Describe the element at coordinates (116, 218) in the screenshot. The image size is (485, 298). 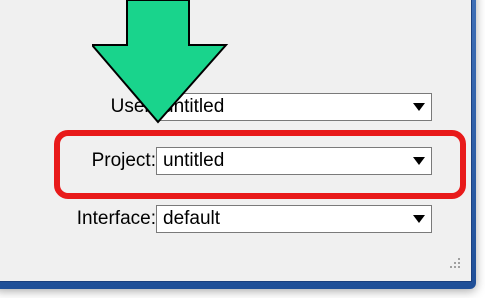
I see `interface-label: Interface:` at that location.